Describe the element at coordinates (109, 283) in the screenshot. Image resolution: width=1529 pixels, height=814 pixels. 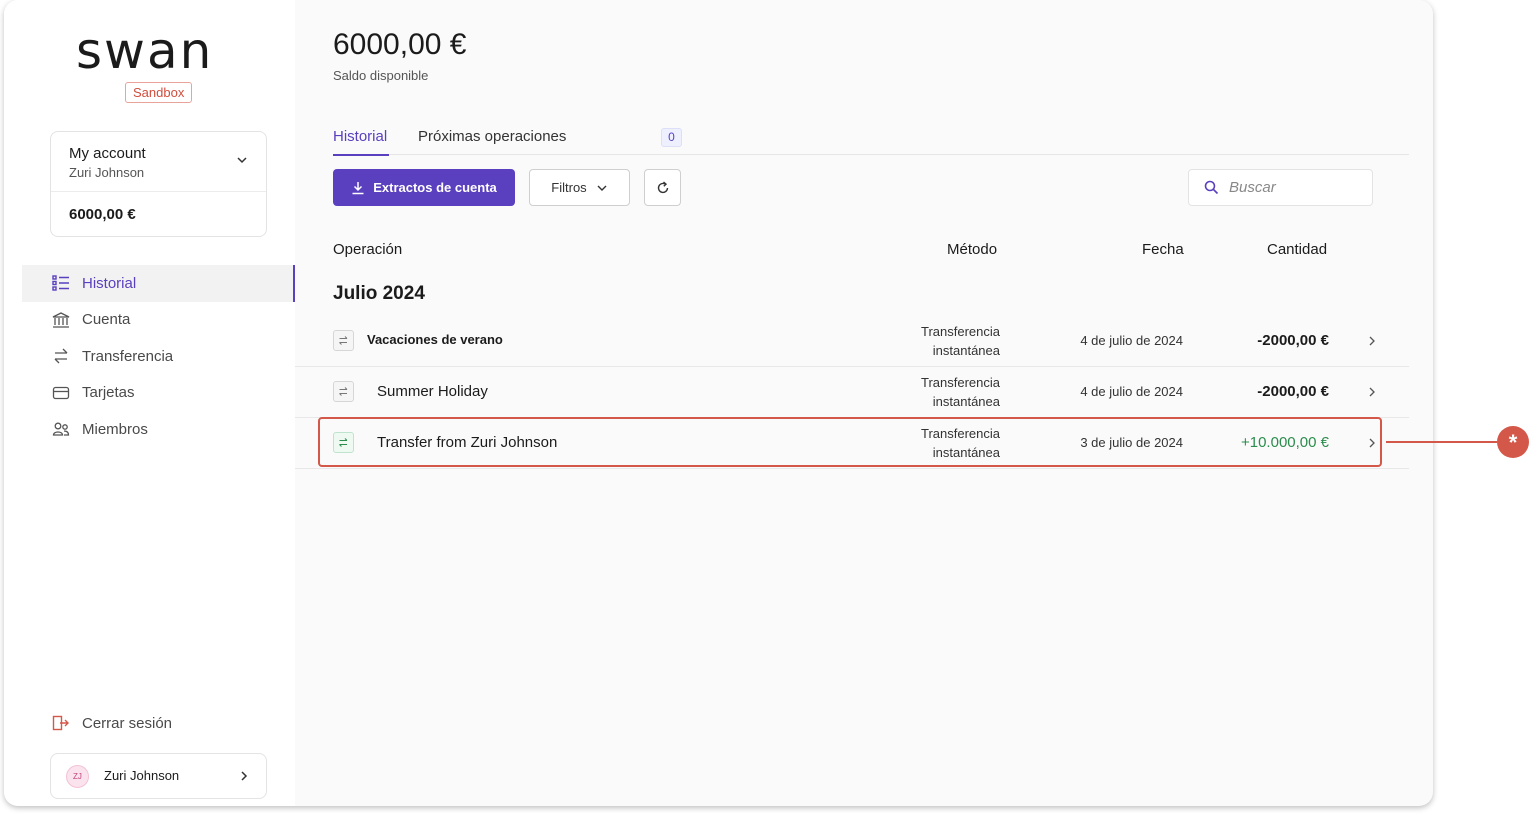
I see `sidebar-item-label: Historial` at that location.